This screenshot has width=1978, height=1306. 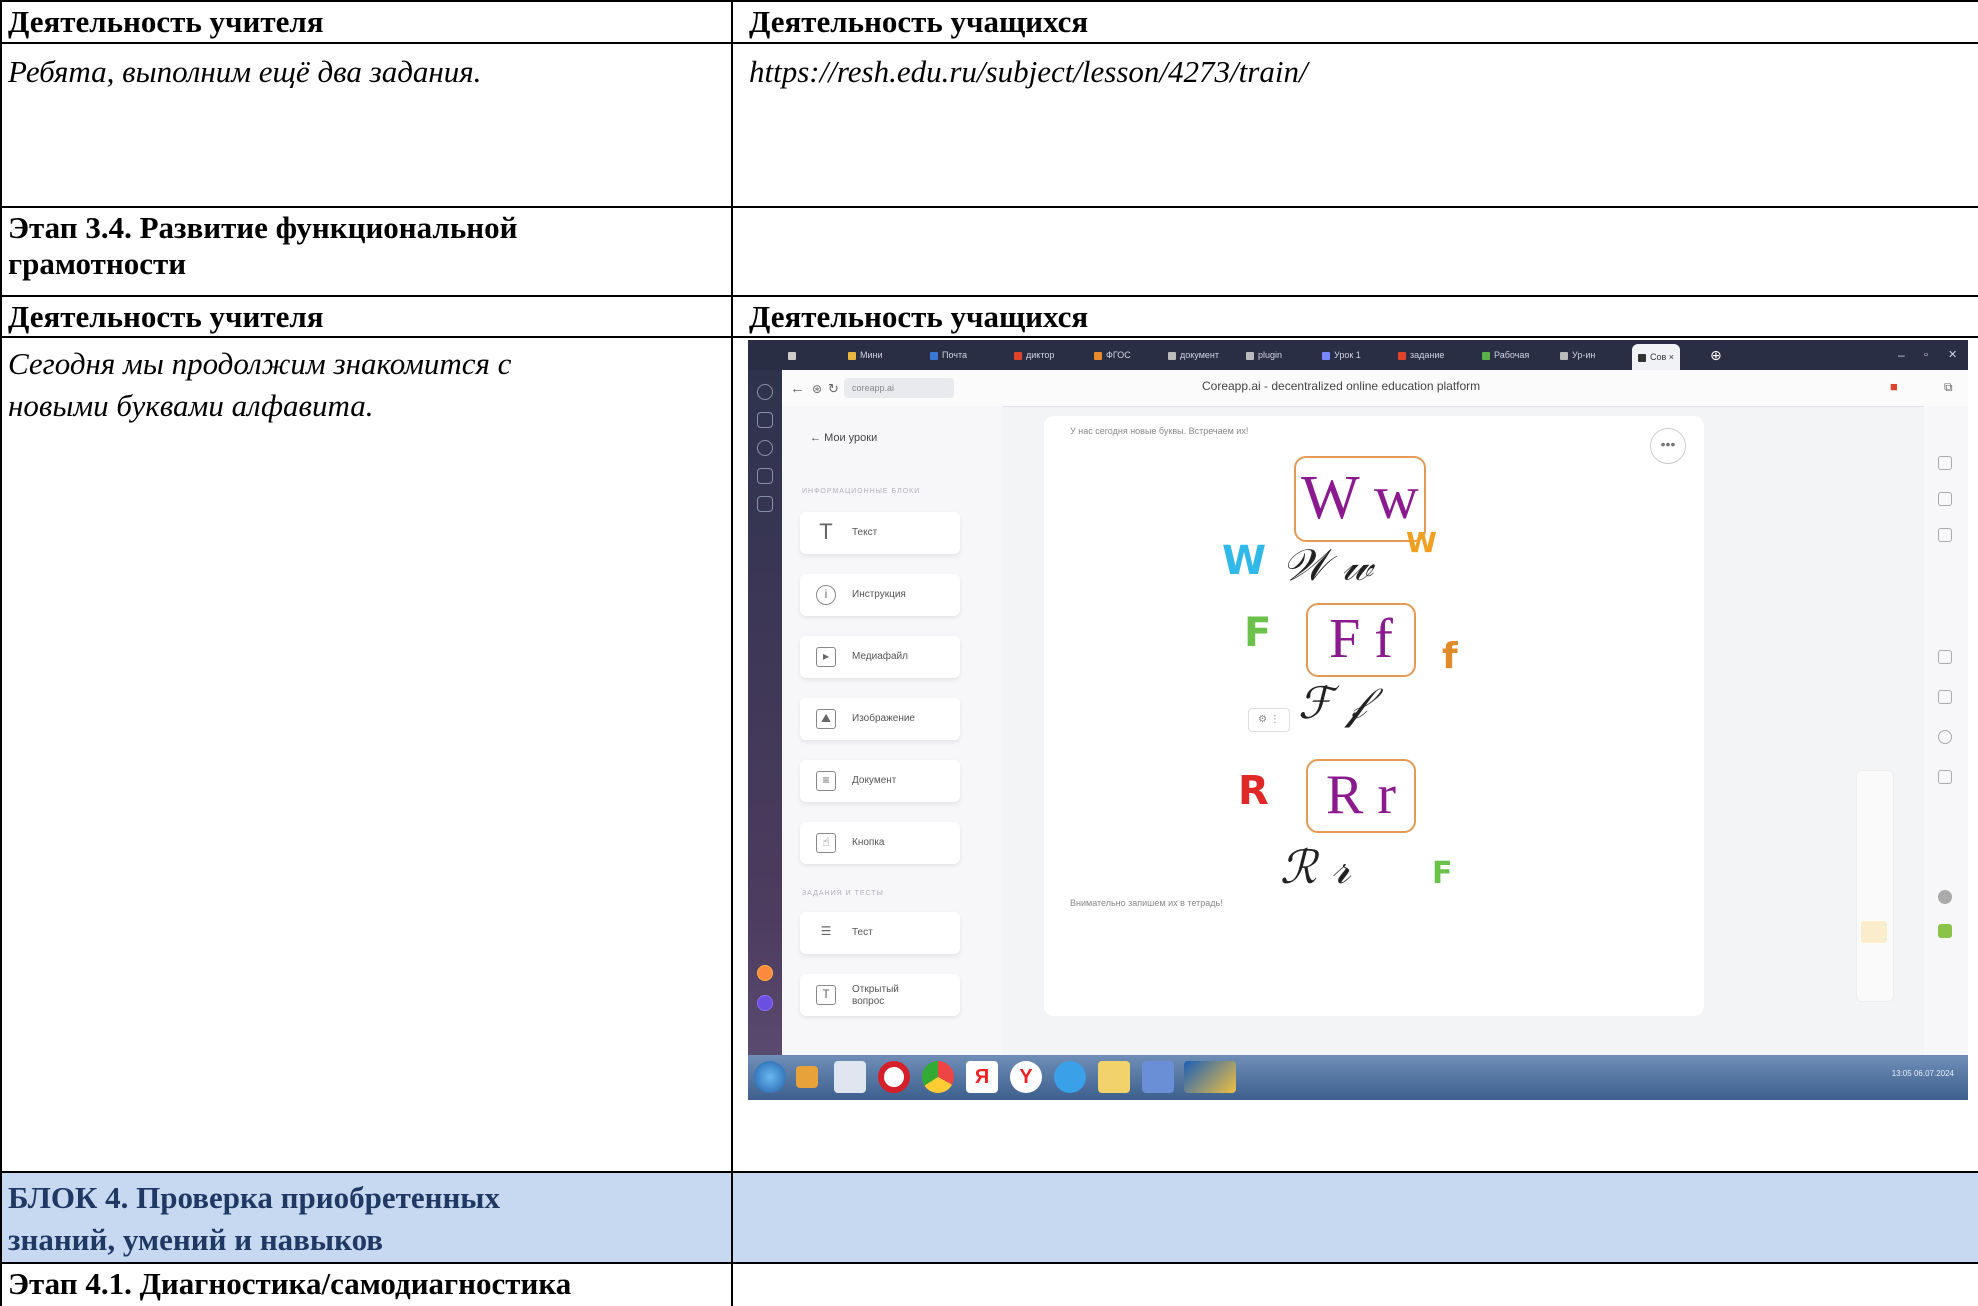 I want to click on grid-icon, so click(x=1945, y=535).